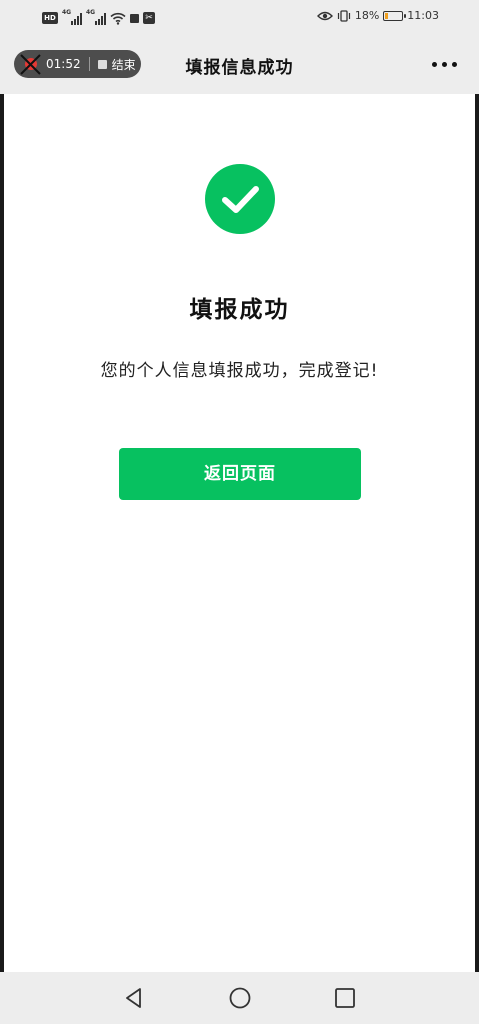  What do you see at coordinates (423, 15) in the screenshot?
I see `status-time: 11:03` at bounding box center [423, 15].